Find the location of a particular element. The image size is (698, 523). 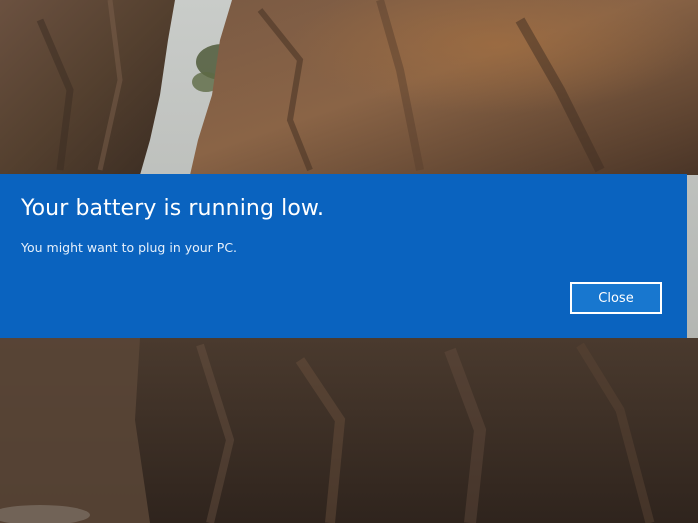

notification-title: Your battery is running low. is located at coordinates (173, 208).